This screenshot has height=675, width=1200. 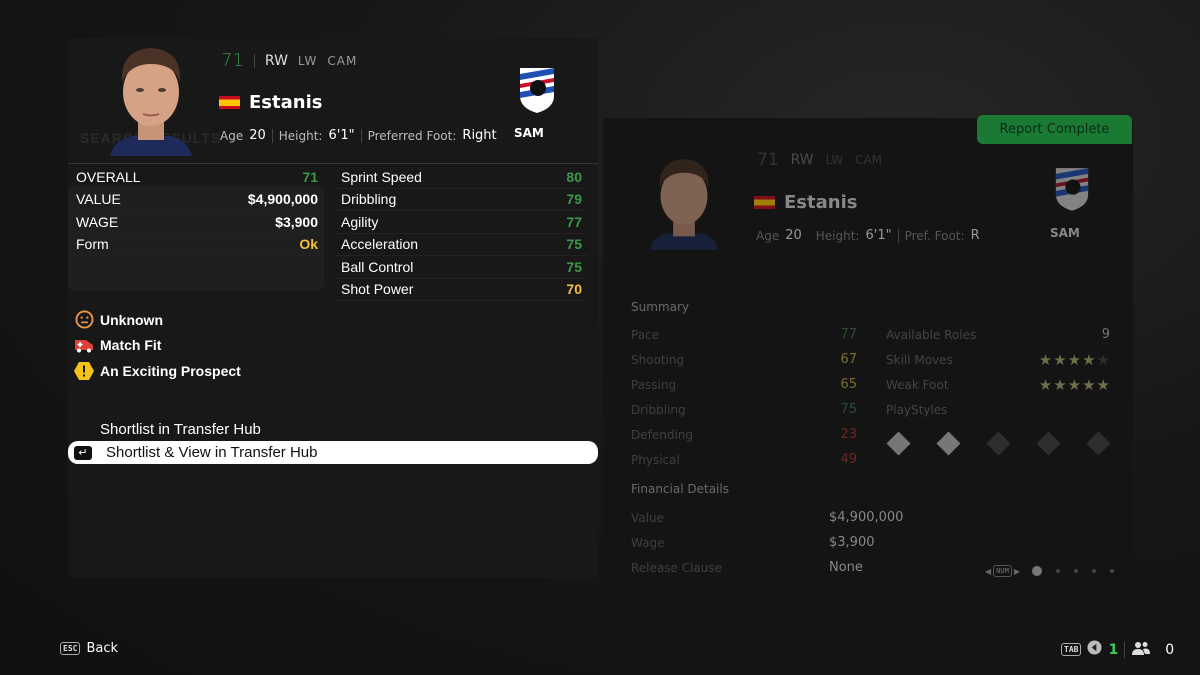 I want to click on neutral-face-icon, so click(x=84, y=320).